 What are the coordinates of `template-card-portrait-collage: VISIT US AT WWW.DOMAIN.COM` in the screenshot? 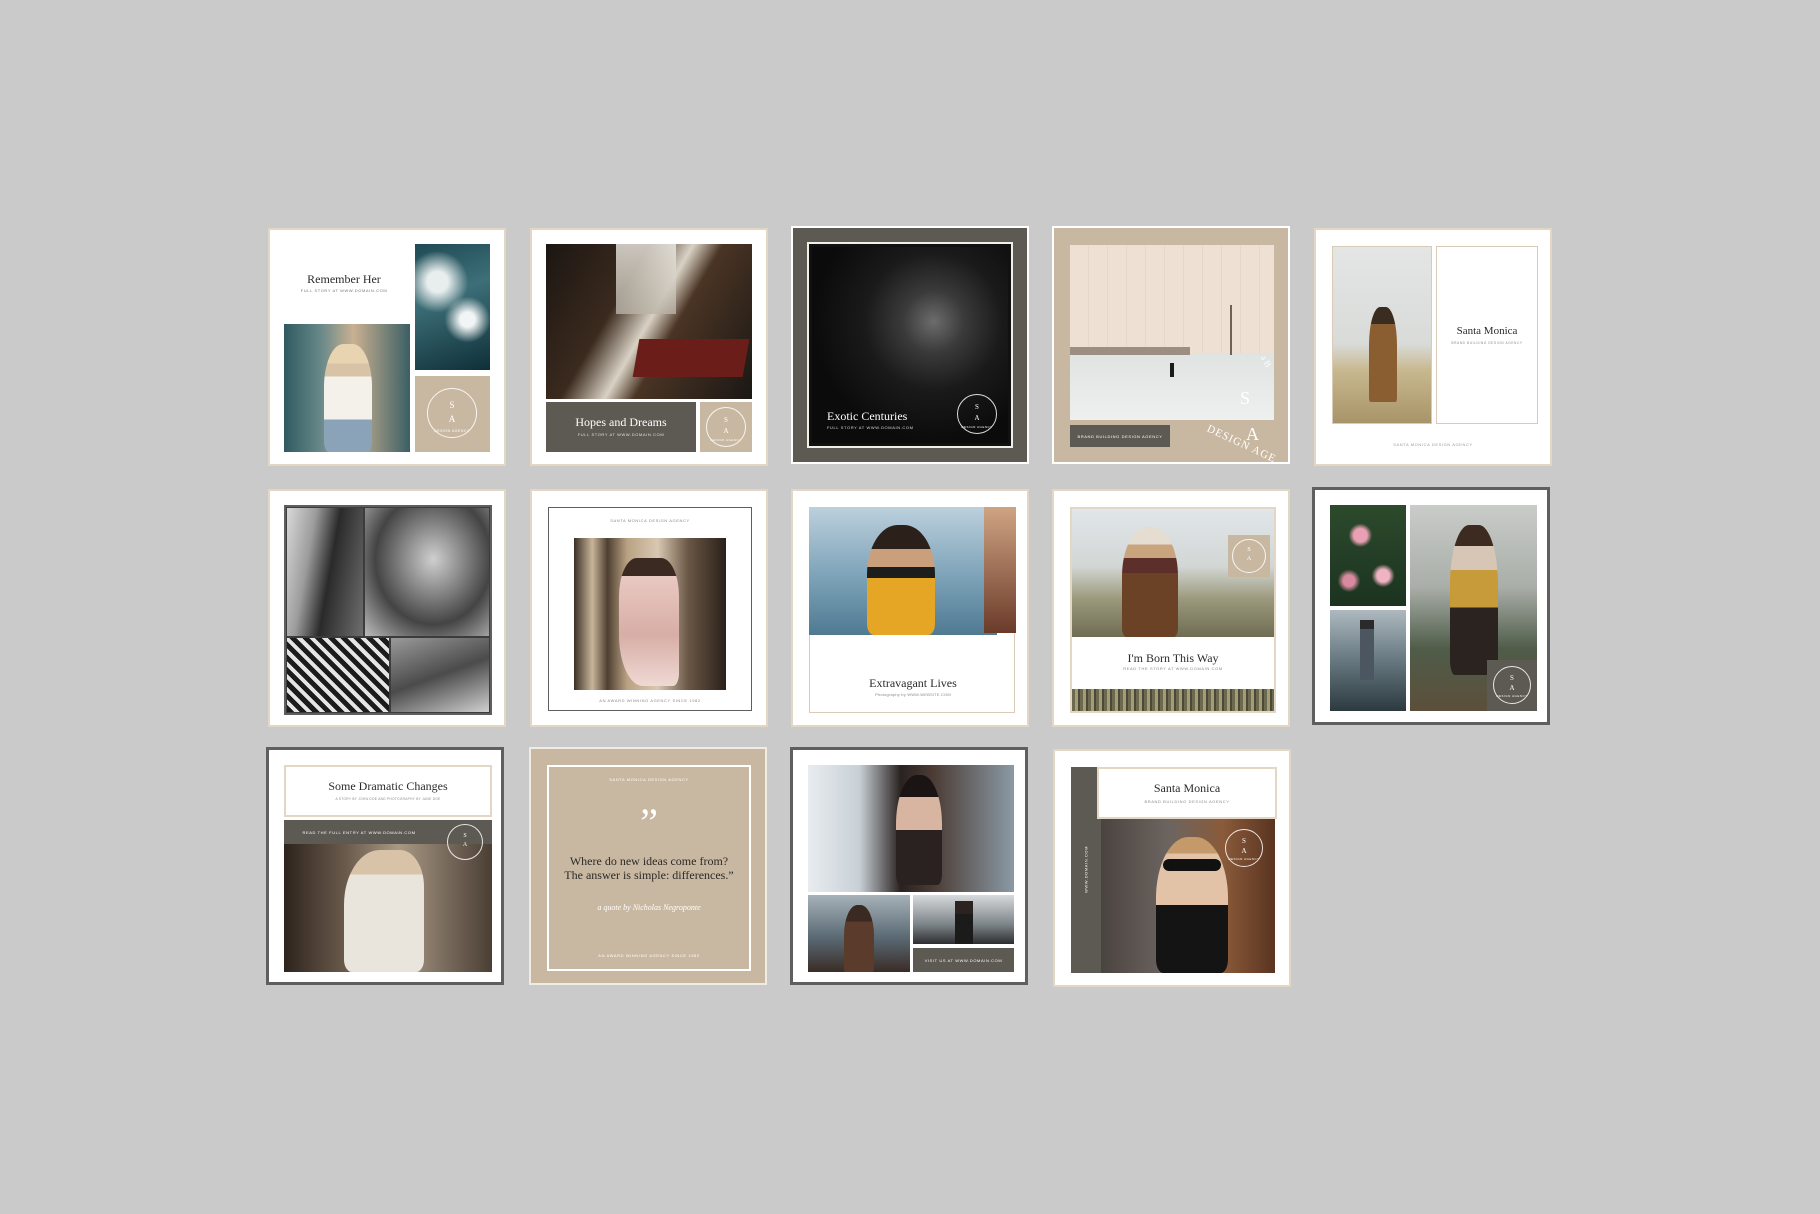 It's located at (909, 866).